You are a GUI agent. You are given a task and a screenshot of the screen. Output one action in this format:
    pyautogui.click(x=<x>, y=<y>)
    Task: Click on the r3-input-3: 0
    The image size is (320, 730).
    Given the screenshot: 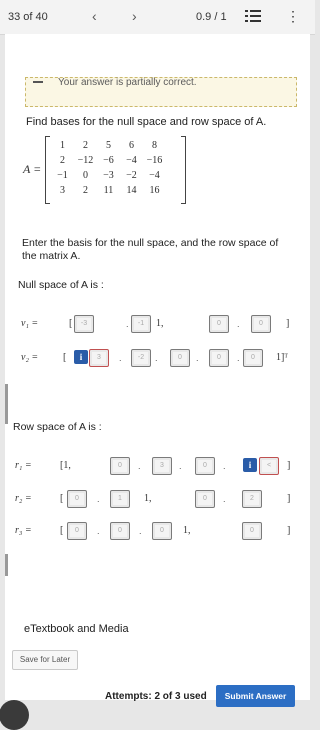 What is the action you would take?
    pyautogui.click(x=162, y=531)
    